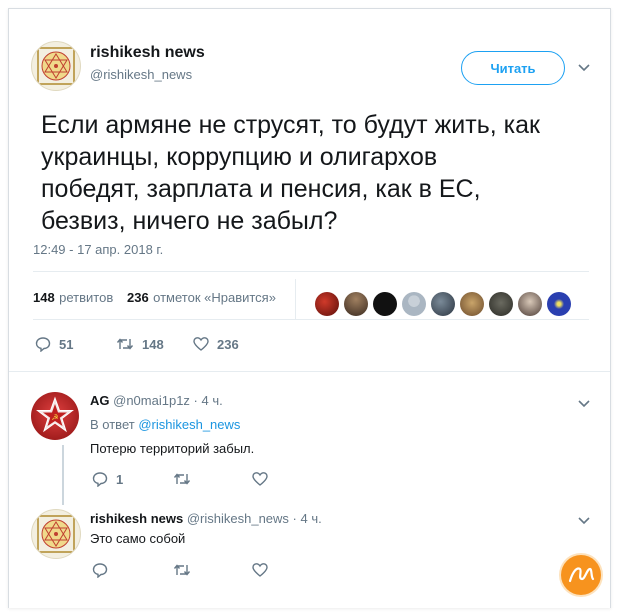 Image resolution: width=621 pixels, height=616 pixels. I want to click on retweets-count: 148, so click(44, 297).